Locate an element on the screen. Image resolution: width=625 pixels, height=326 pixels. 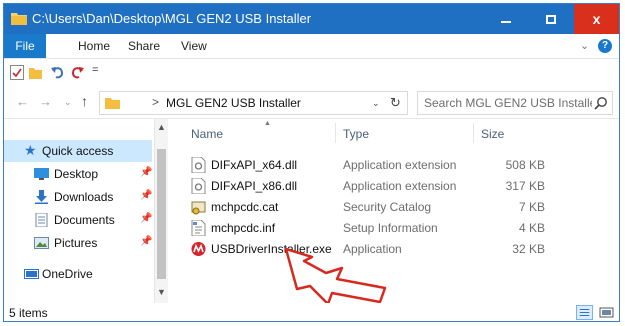
star-icon: ★ is located at coordinates (30, 150).